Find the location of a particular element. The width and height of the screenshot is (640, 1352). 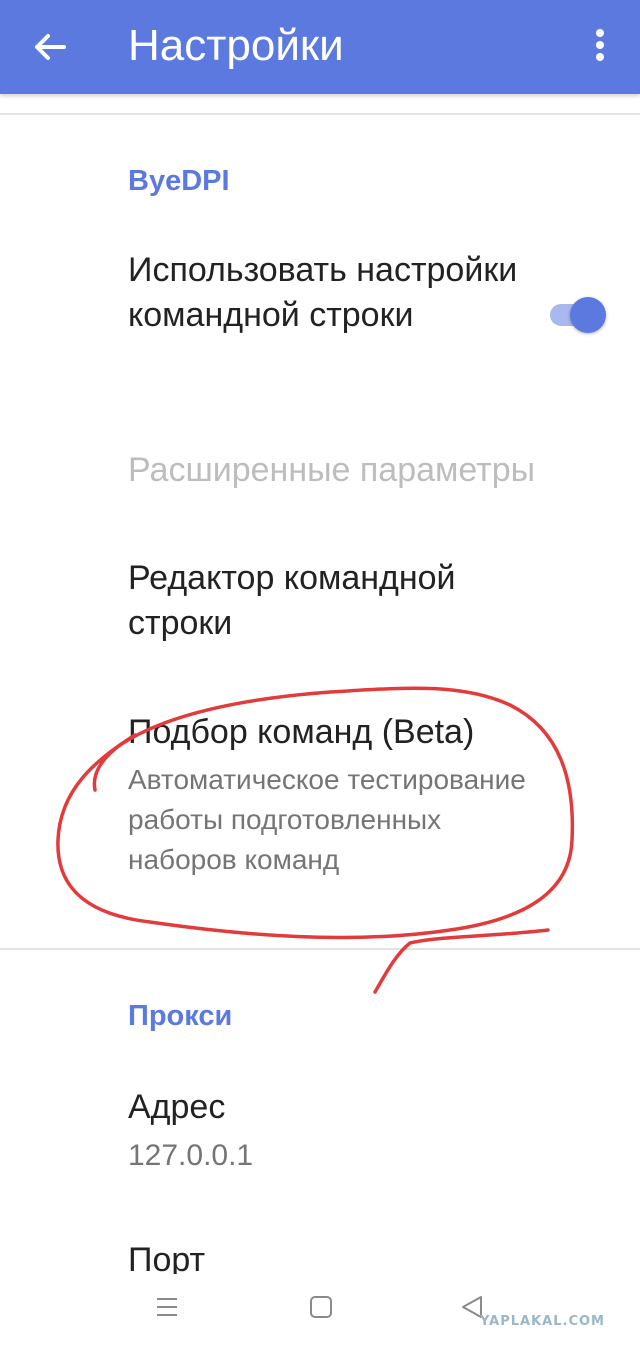

section-title-byedpi: ByeDPI is located at coordinates (179, 181).